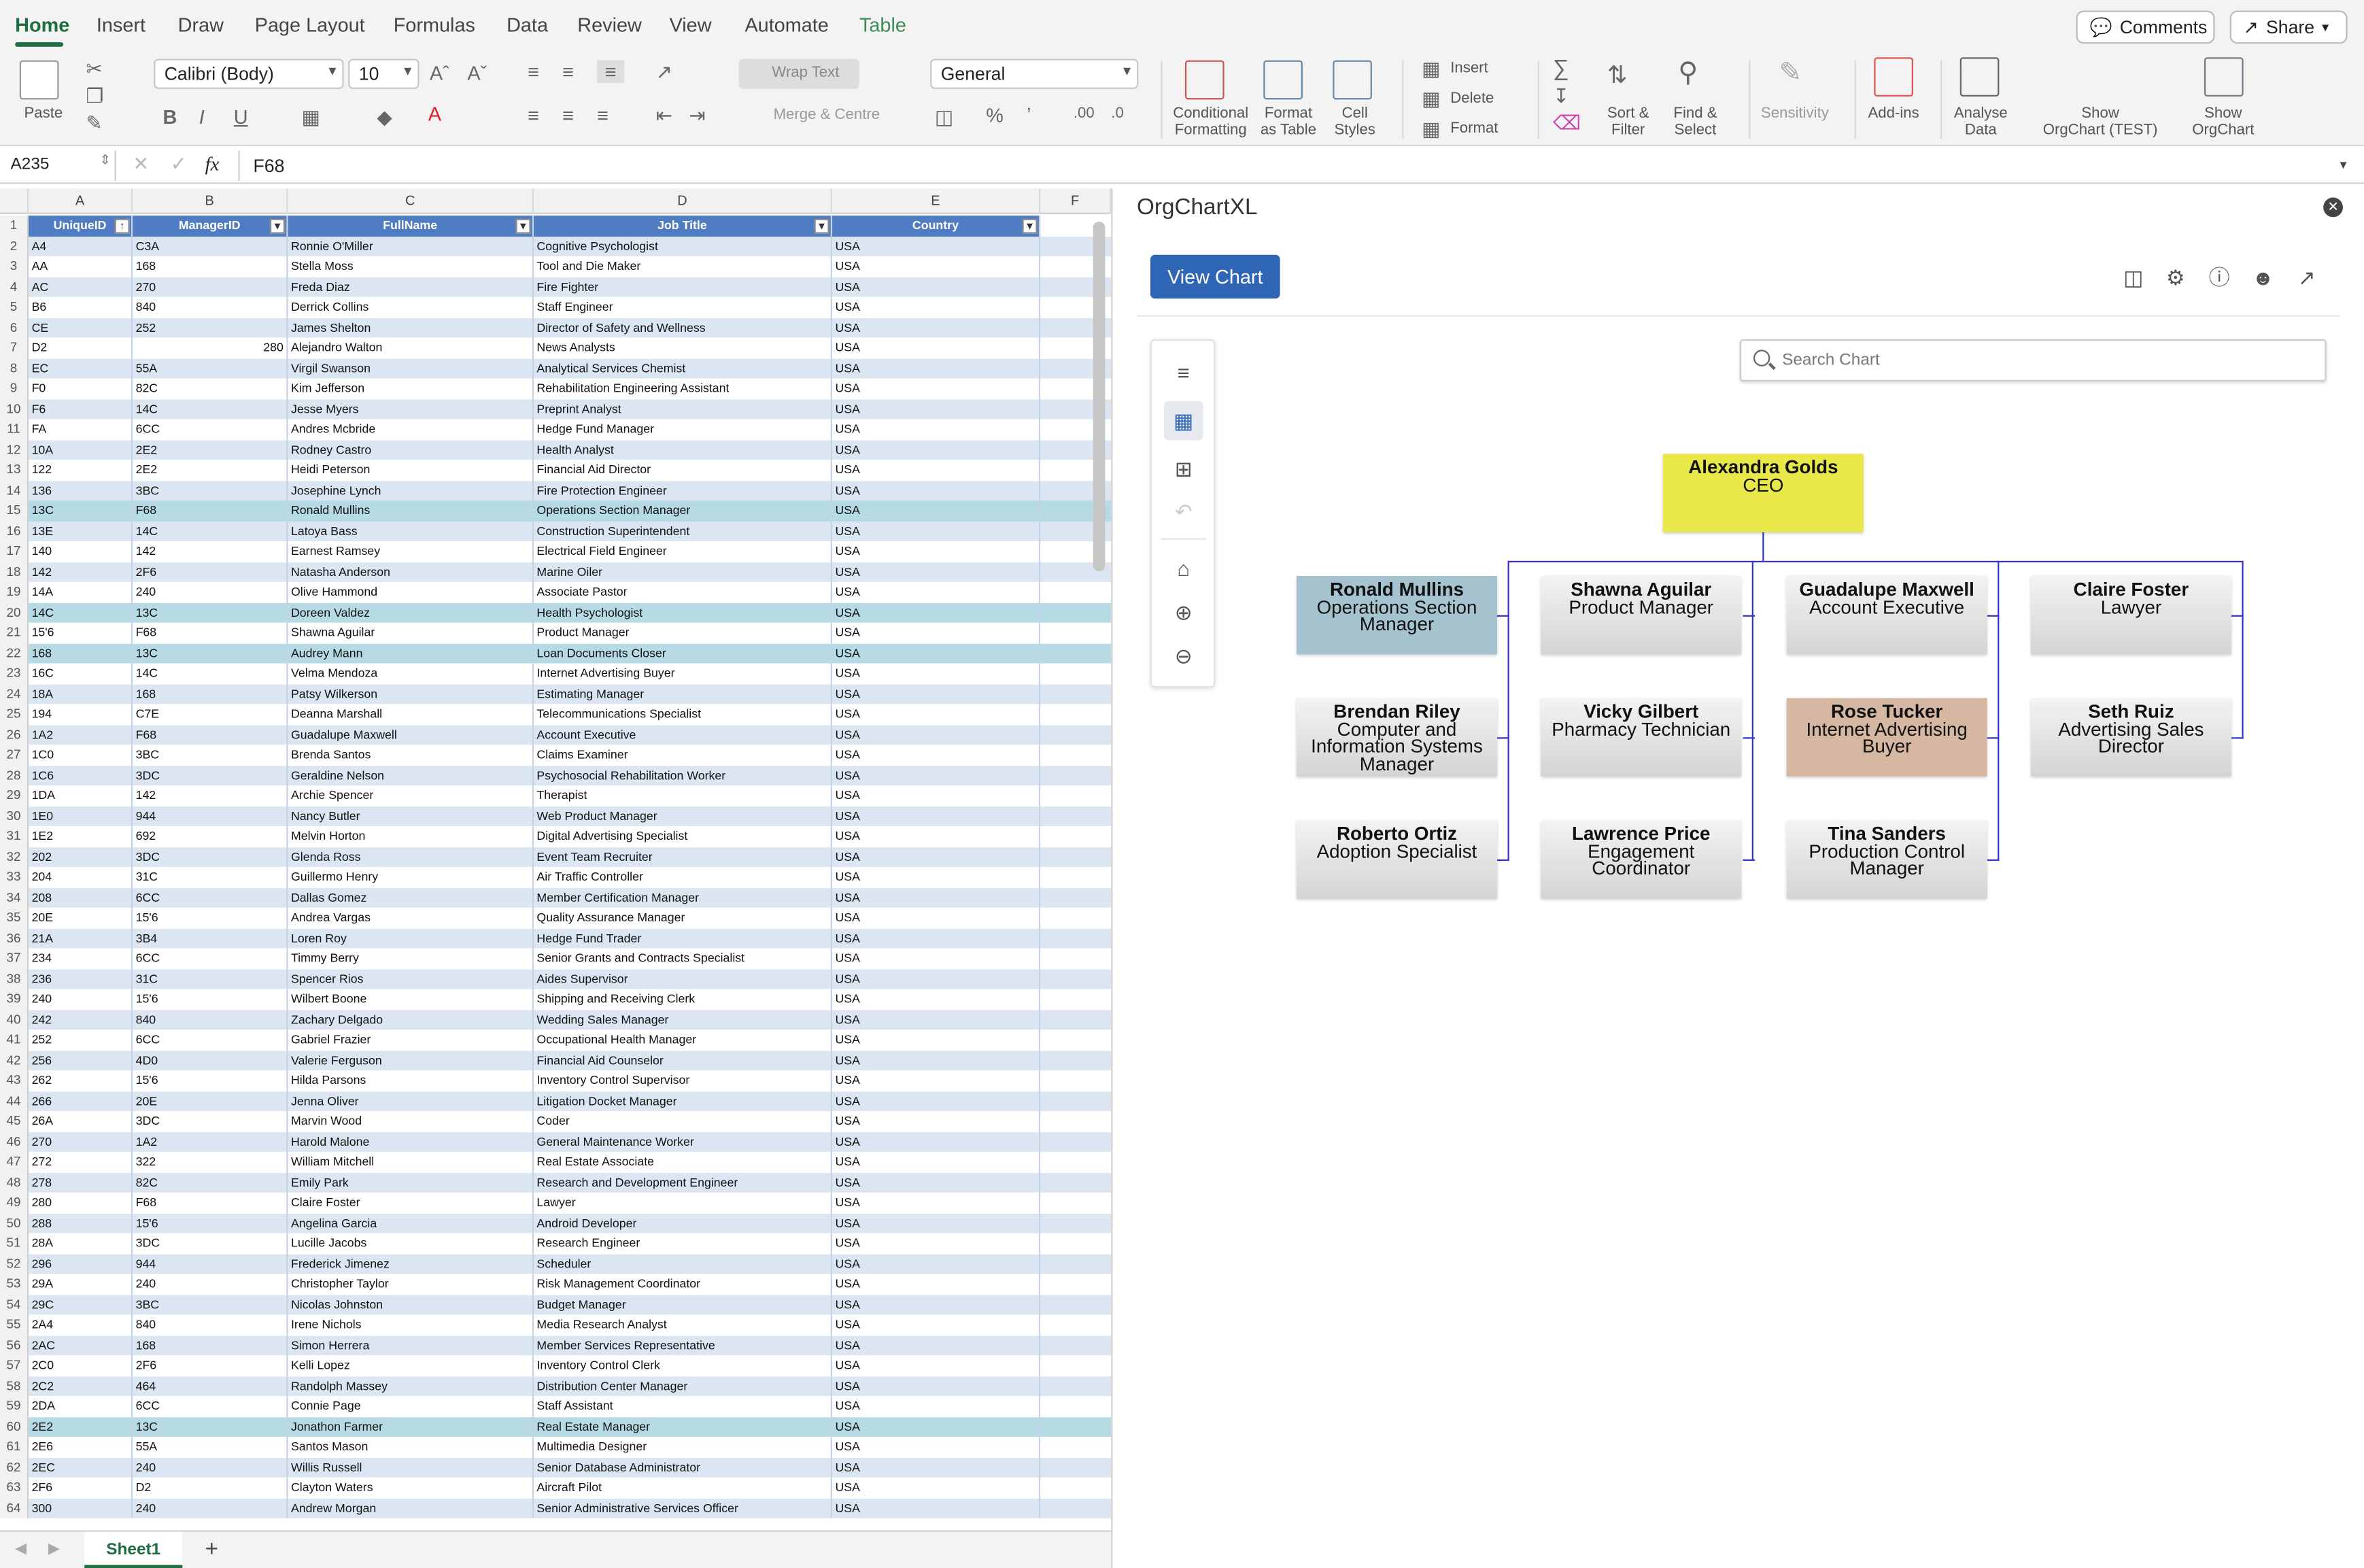 This screenshot has width=2364, height=1568. I want to click on table-cell: Valerie Ferguson, so click(411, 1060).